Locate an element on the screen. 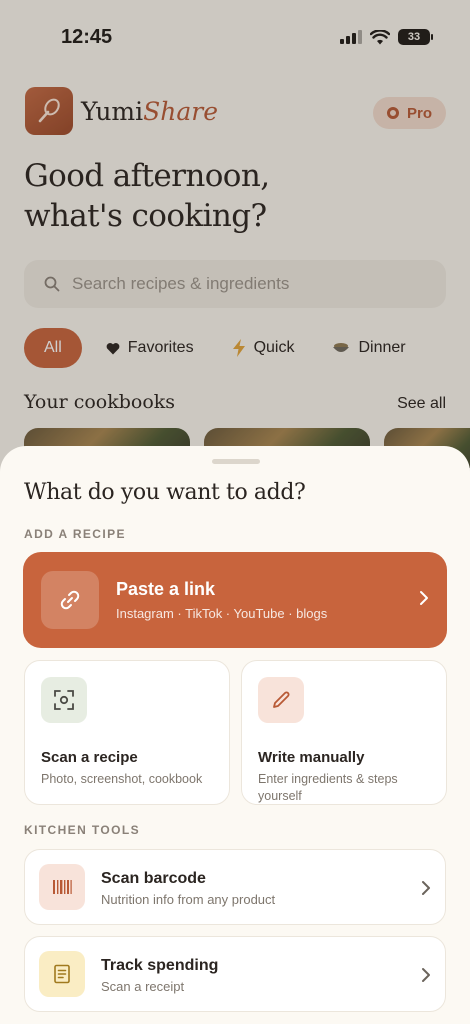  track-spending-subtitle: Scan a receipt is located at coordinates (143, 986).